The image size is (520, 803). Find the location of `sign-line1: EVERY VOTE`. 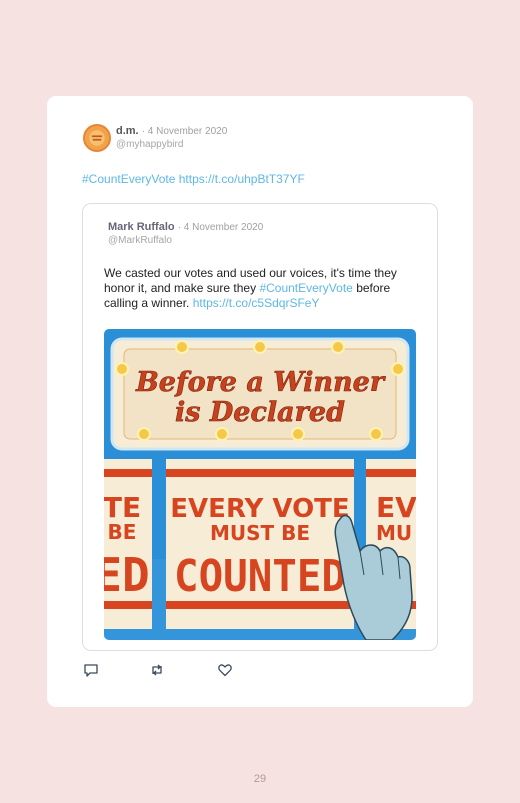

sign-line1: EVERY VOTE is located at coordinates (259, 509).